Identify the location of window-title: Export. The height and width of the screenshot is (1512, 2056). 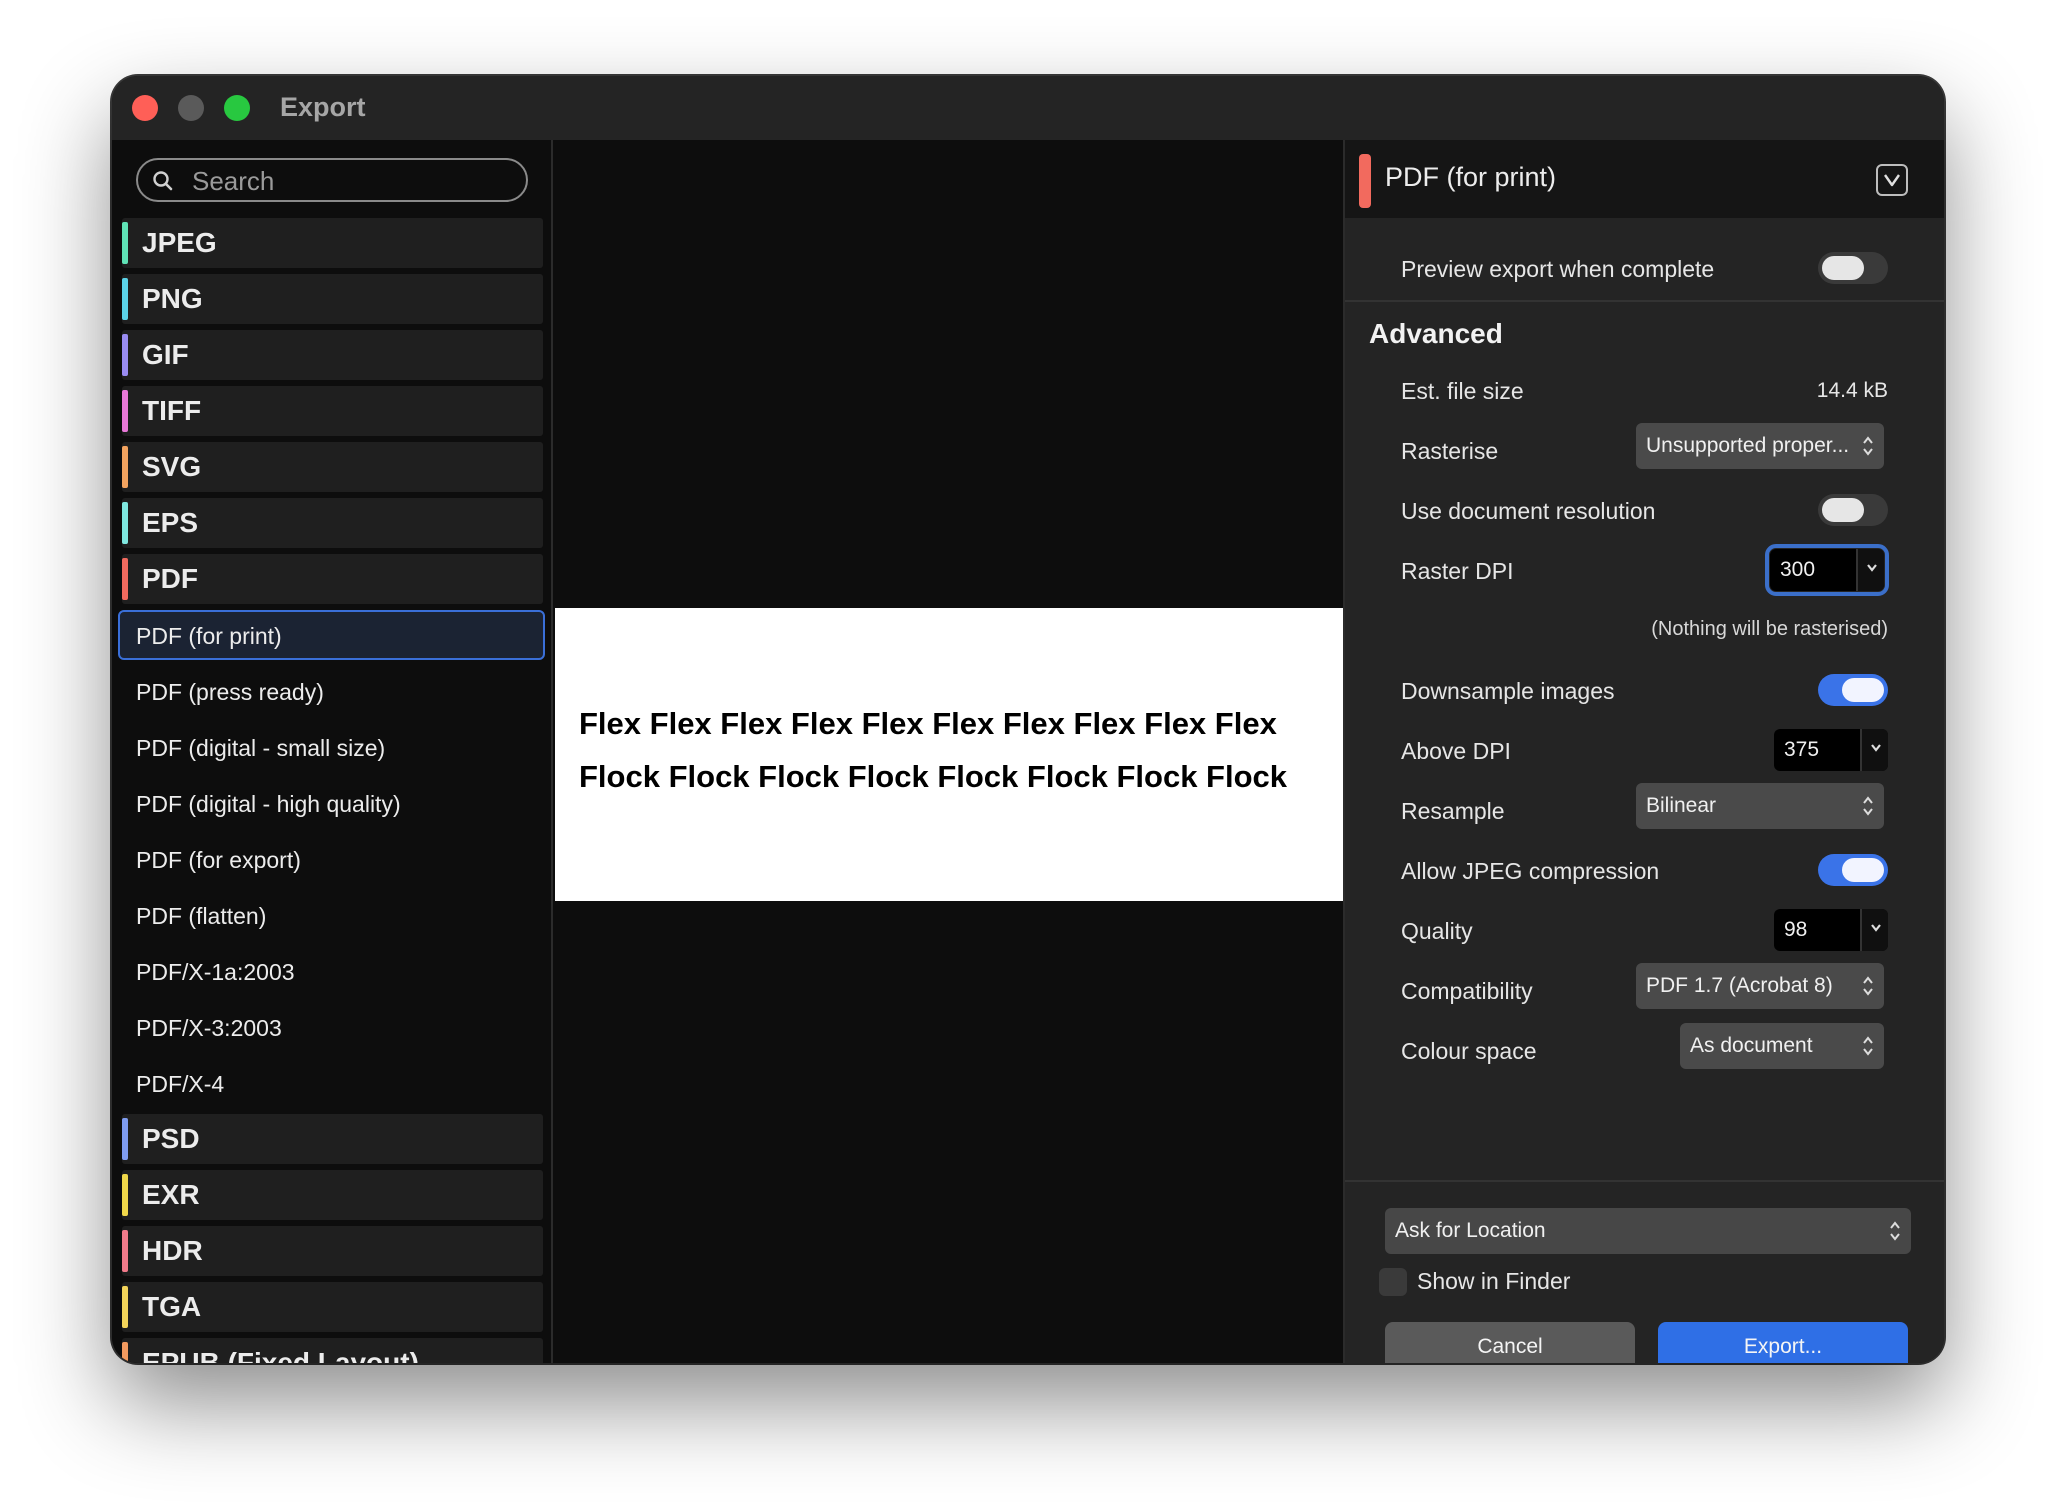
(323, 107).